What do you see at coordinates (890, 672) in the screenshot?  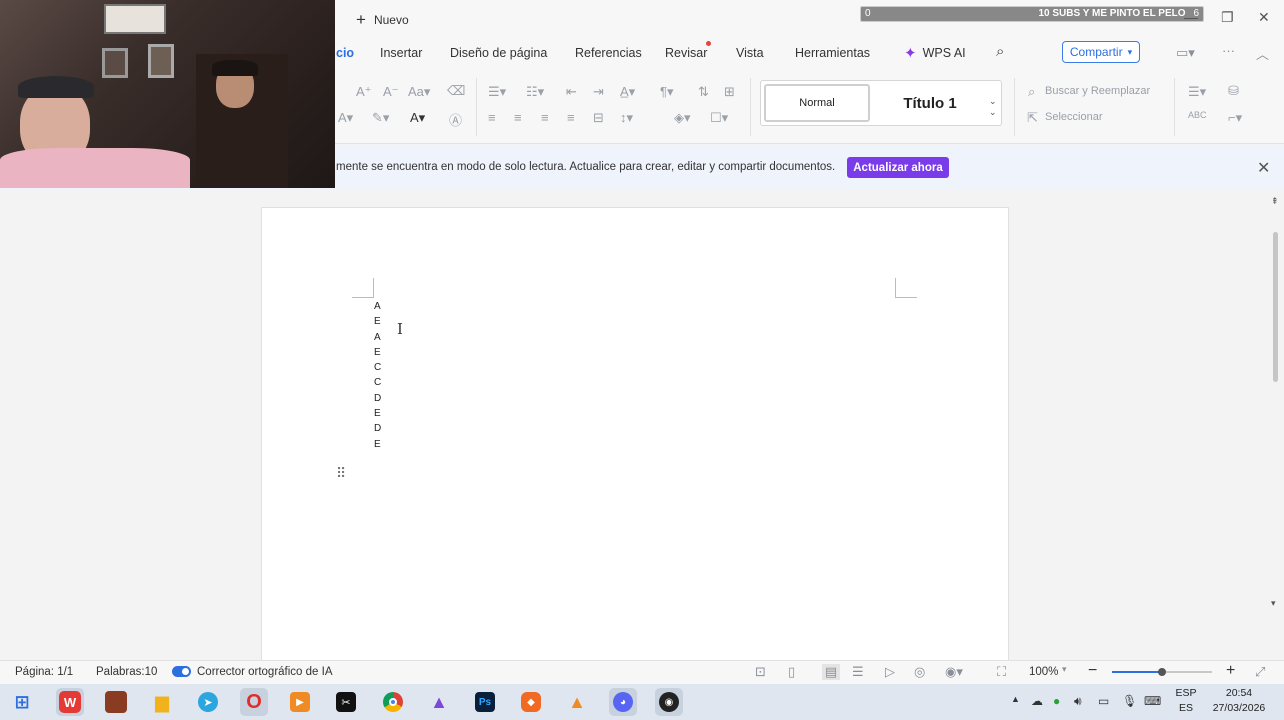 I see `play-icon: ▷` at bounding box center [890, 672].